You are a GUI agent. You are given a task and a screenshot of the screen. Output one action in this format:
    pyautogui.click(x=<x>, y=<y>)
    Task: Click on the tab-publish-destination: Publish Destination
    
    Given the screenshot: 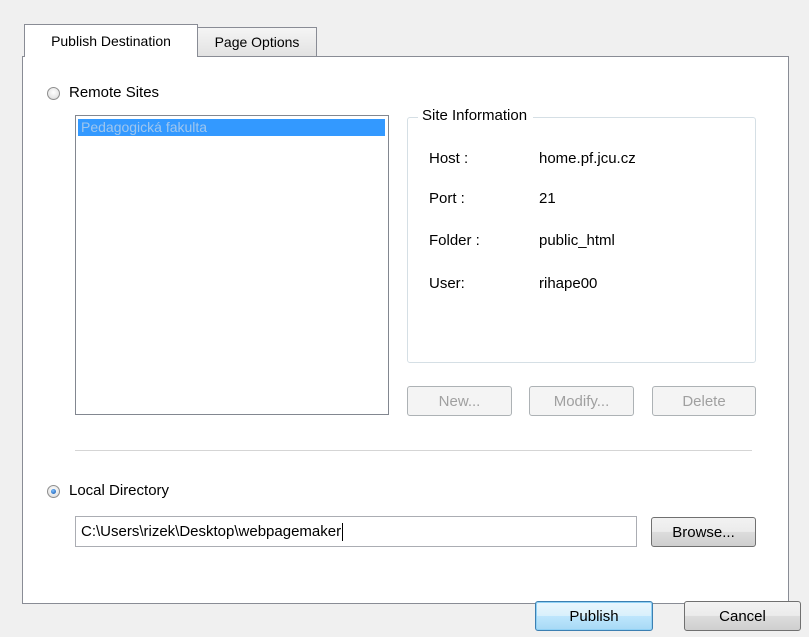 What is the action you would take?
    pyautogui.click(x=111, y=40)
    